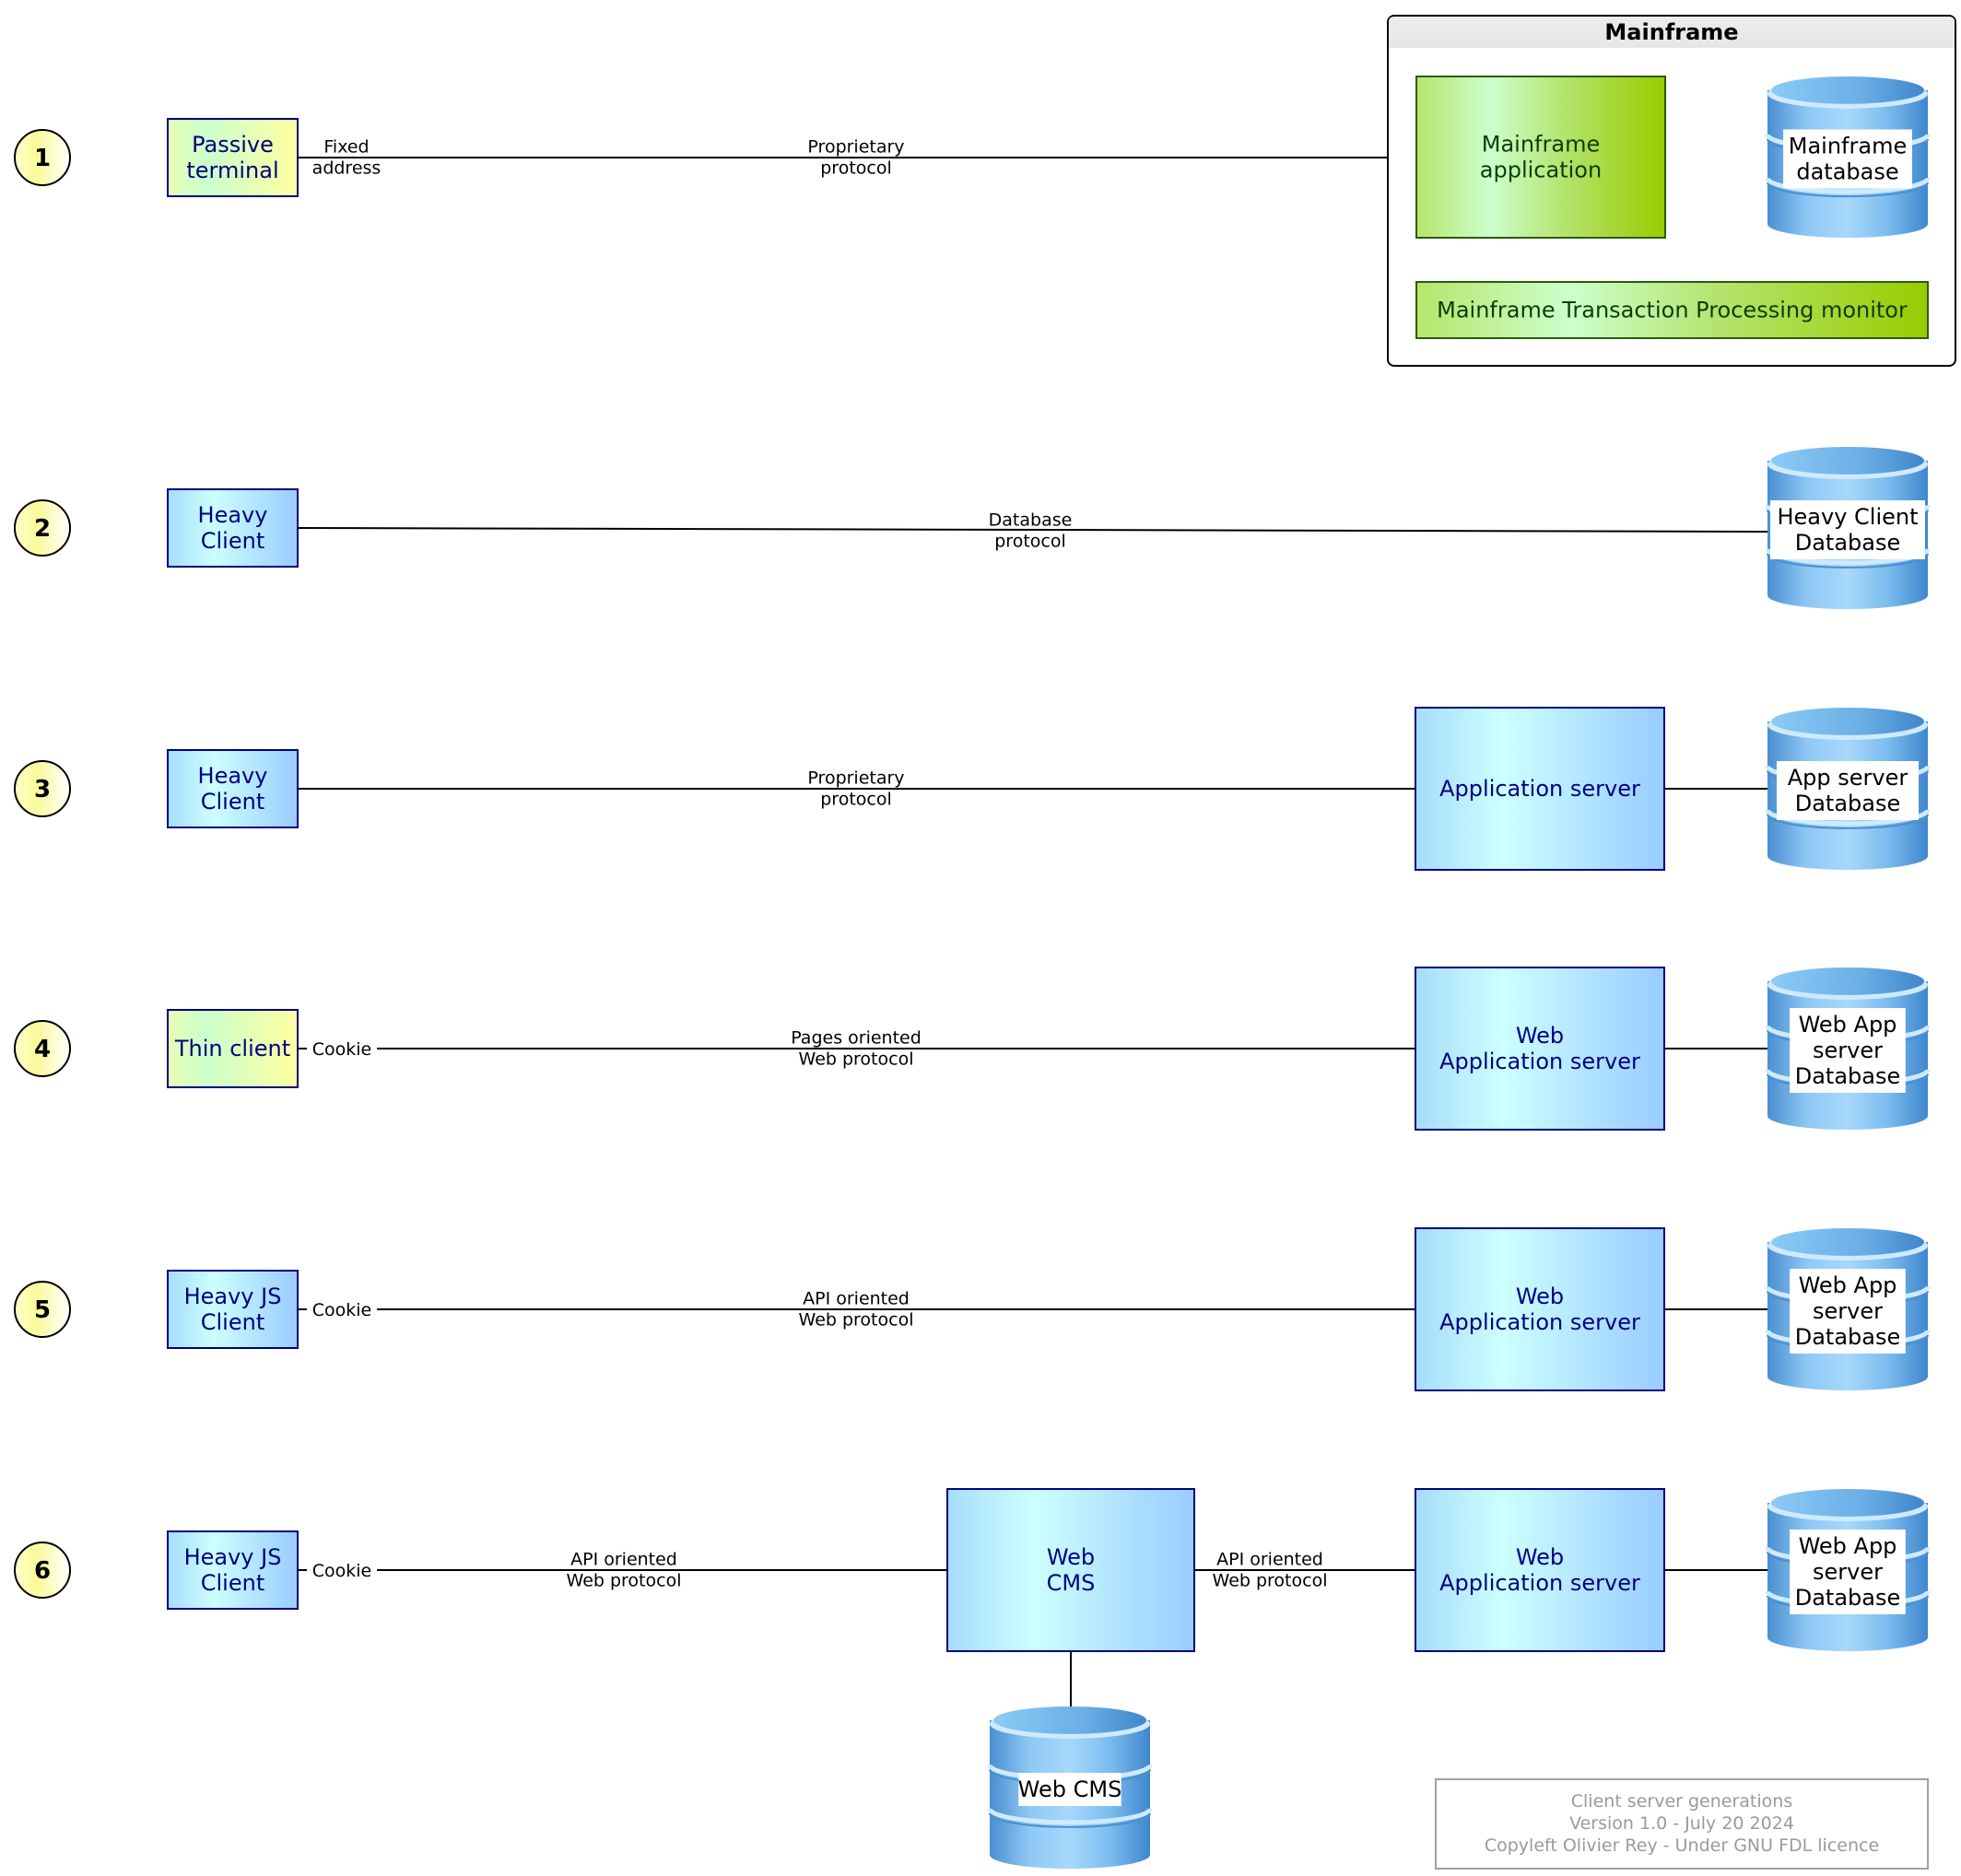 This screenshot has width=1961, height=1876. Describe the element at coordinates (347, 168) in the screenshot. I see `client-side-label-line: address` at that location.